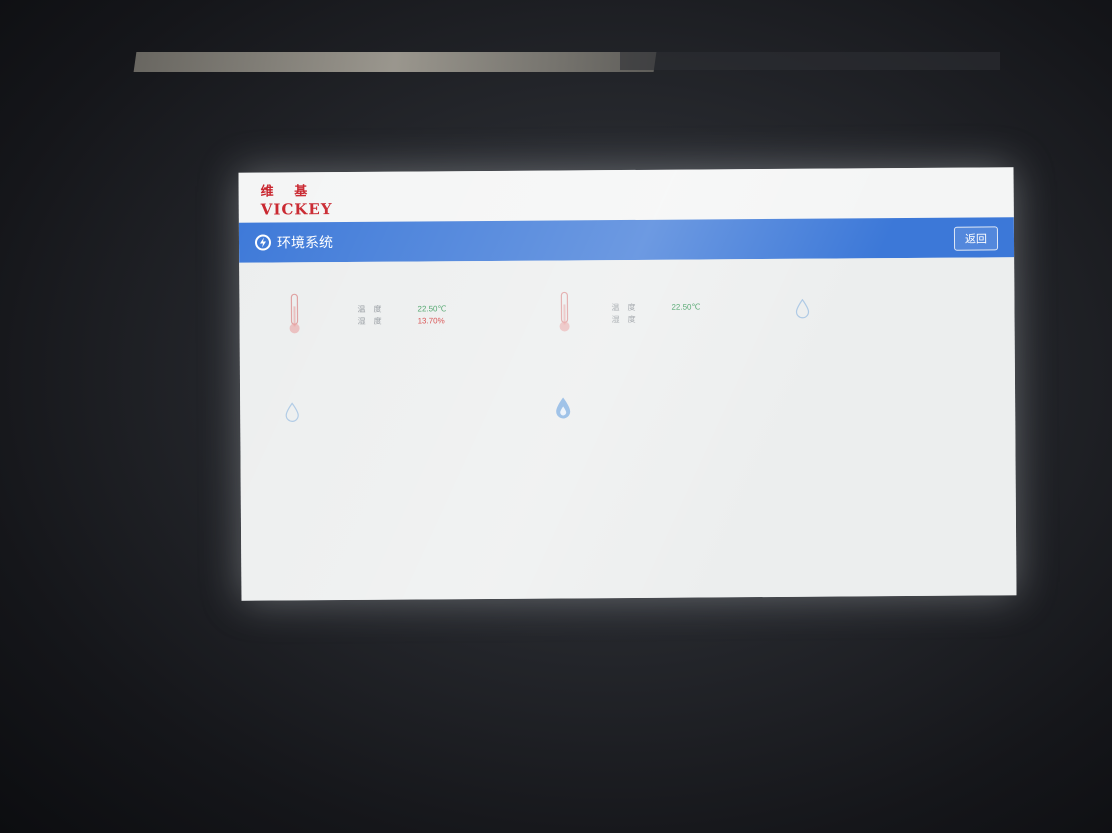 The image size is (1112, 833). Describe the element at coordinates (650, 422) in the screenshot. I see `device-smoke` at that location.